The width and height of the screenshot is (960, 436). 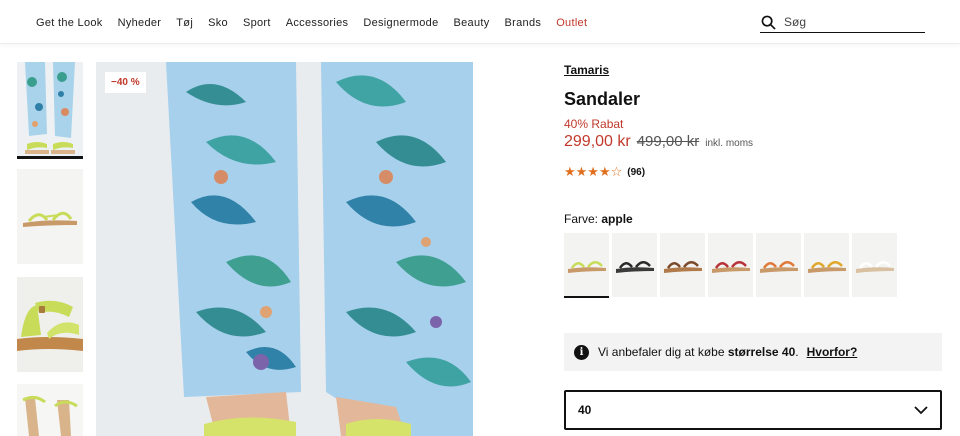 I want to click on size-select-value: 40, so click(x=585, y=410).